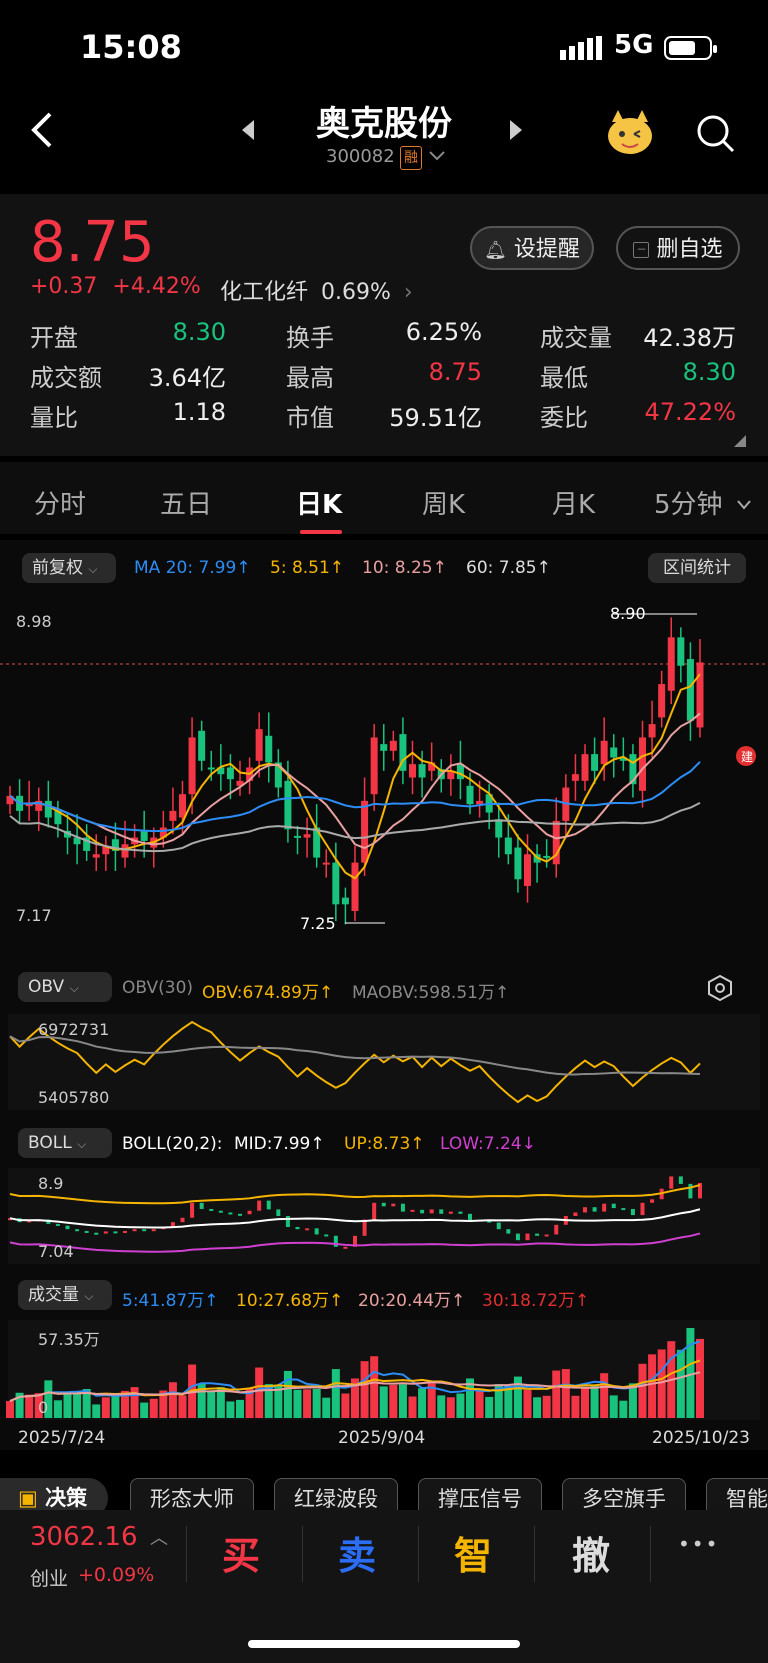 Image resolution: width=768 pixels, height=1663 pixels. I want to click on mascot-icon, so click(630, 134).